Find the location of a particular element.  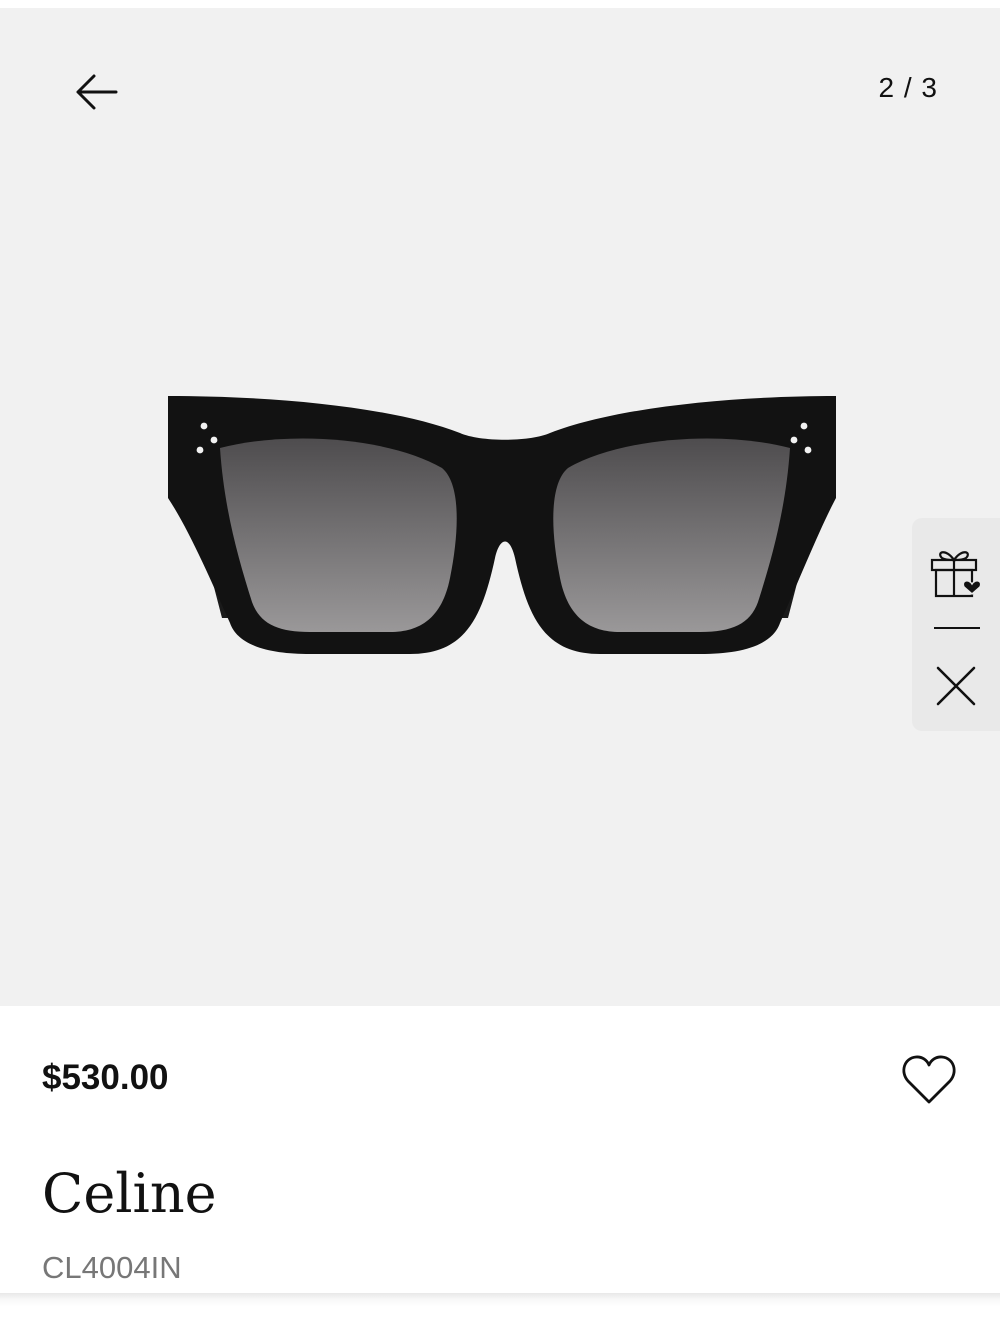

product-model: CL4004IN is located at coordinates (112, 1267).